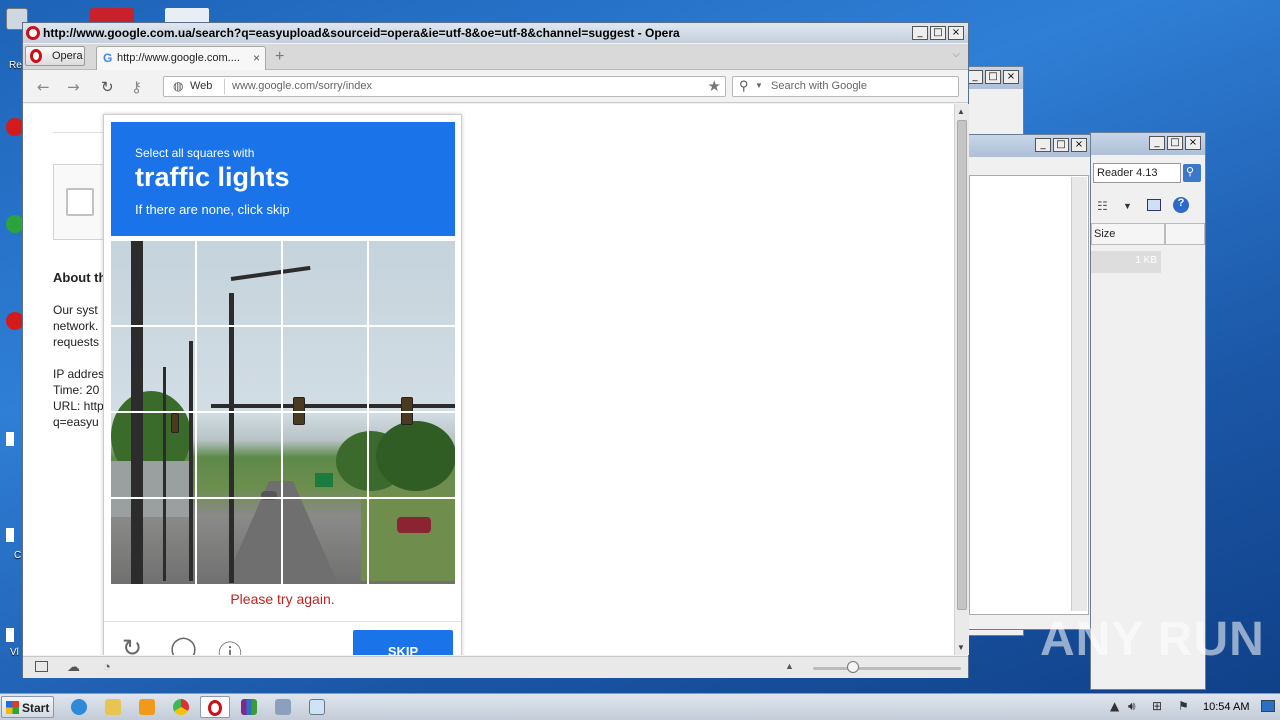  Describe the element at coordinates (1226, 707) in the screenshot. I see `clock: 10:54 AM` at that location.